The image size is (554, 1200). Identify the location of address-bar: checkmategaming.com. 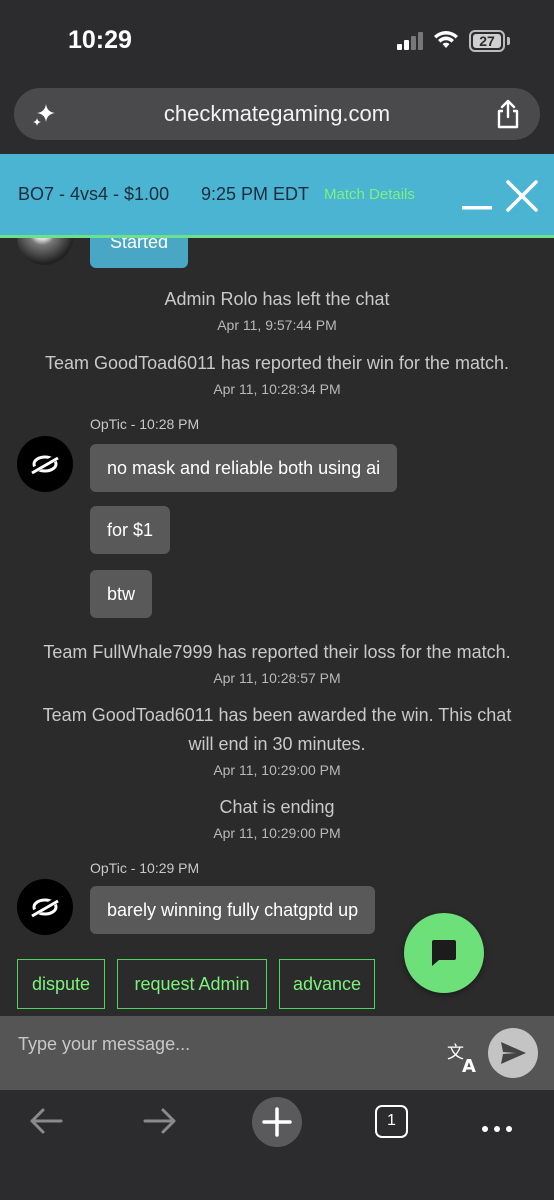
(277, 114).